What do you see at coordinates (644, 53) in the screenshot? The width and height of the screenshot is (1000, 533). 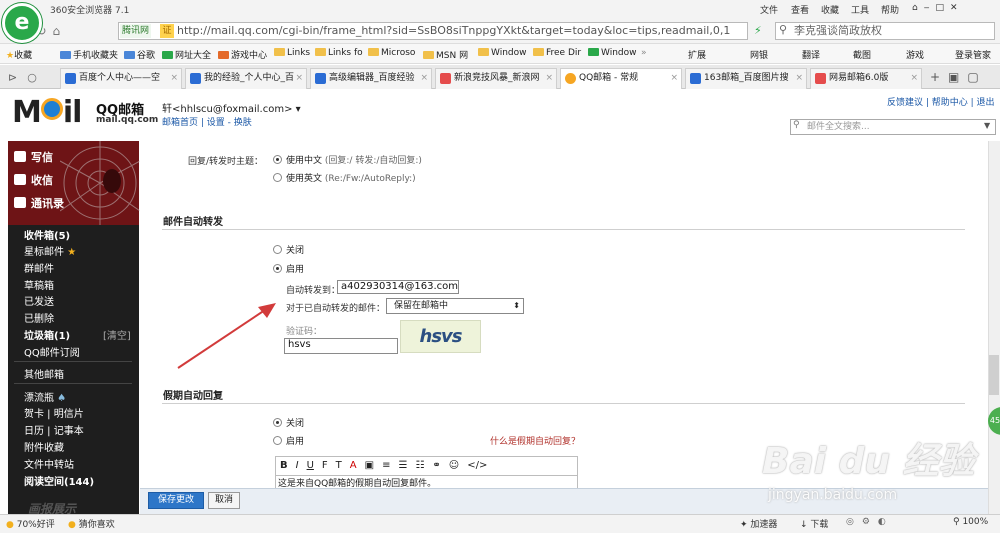 I see `more-bookmarks-icon: »` at bounding box center [644, 53].